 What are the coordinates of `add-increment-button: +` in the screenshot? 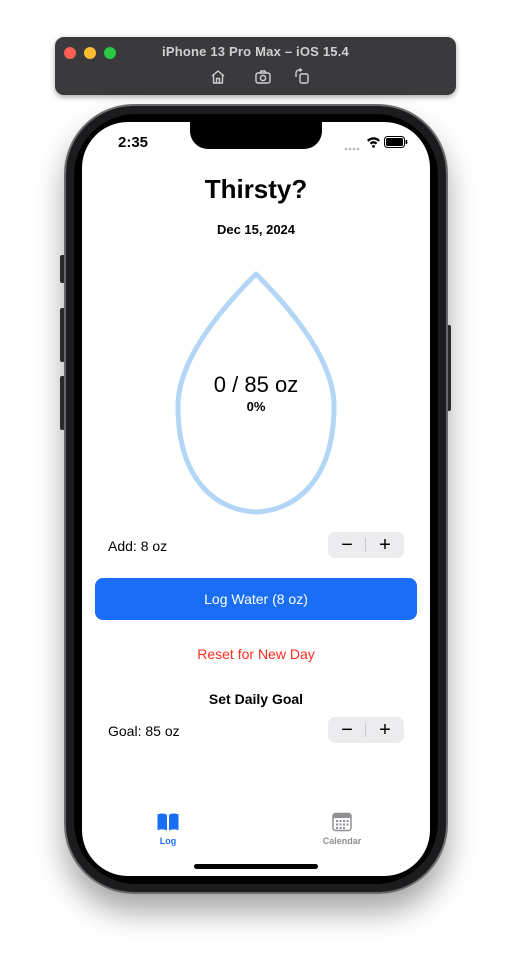 It's located at (385, 545).